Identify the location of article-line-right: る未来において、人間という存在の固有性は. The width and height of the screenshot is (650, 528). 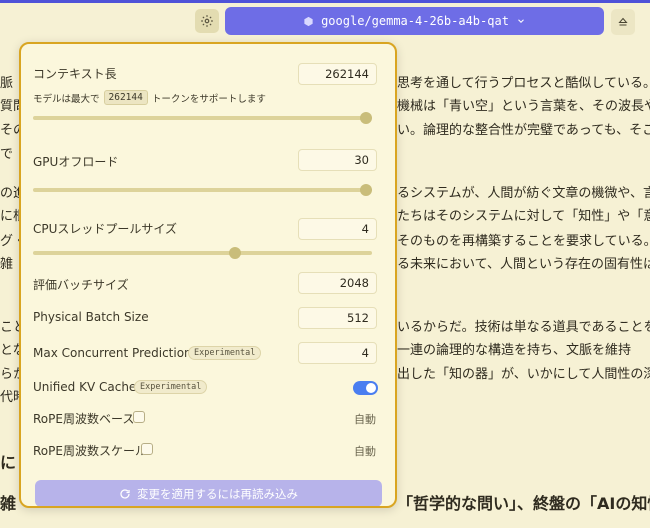
(523, 264).